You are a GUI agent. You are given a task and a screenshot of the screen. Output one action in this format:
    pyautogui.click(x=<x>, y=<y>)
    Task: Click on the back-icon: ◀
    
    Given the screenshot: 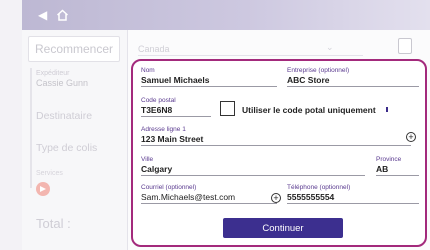 What is the action you would take?
    pyautogui.click(x=42, y=15)
    